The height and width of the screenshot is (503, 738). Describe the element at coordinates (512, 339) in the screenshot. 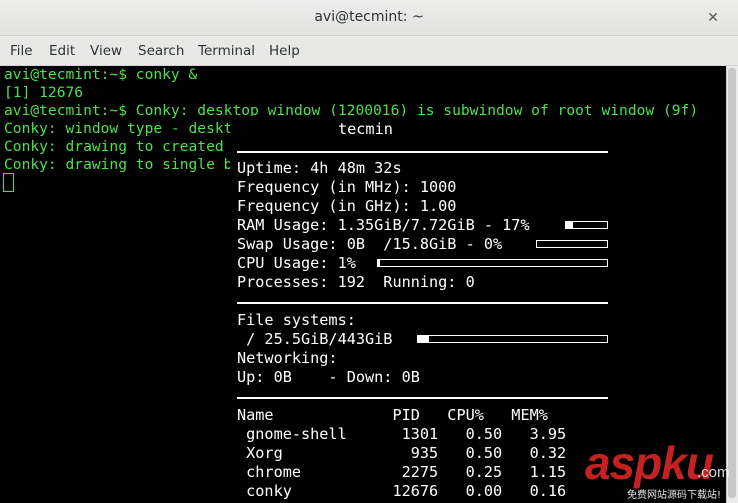

I see `fs-usage-bar` at that location.